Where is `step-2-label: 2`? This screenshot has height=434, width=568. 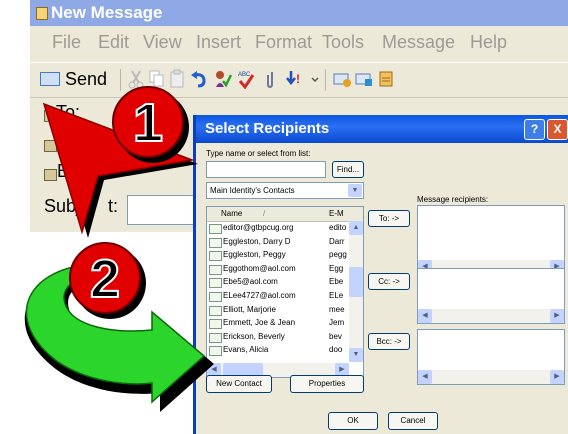
step-2-label: 2 is located at coordinates (105, 279).